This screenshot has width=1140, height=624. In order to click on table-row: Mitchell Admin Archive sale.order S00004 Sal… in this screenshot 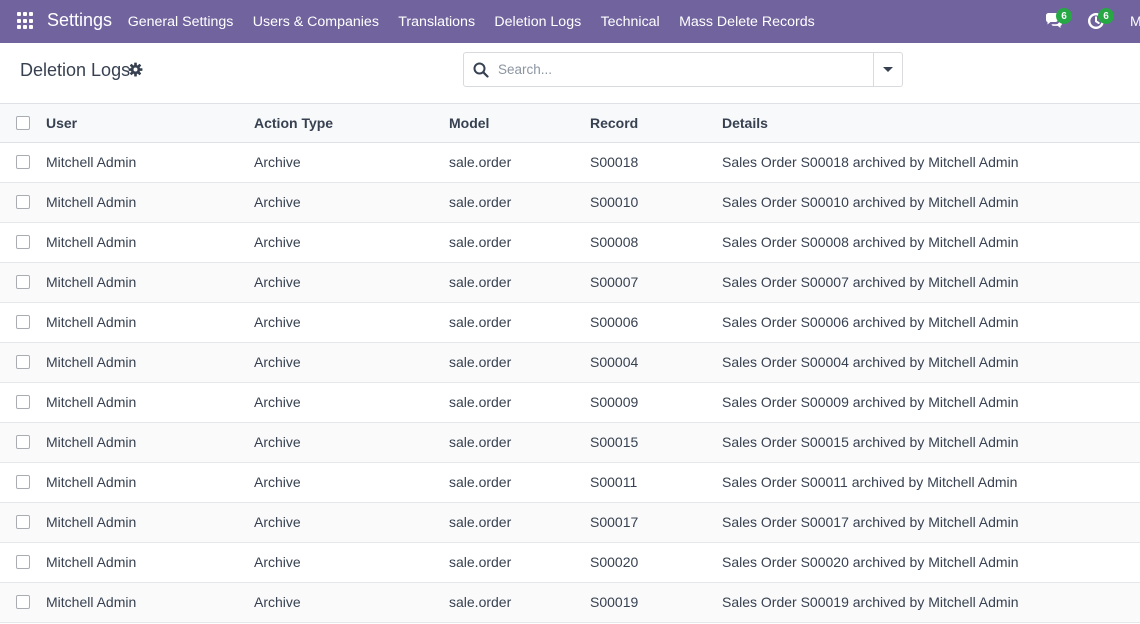, I will do `click(570, 362)`.